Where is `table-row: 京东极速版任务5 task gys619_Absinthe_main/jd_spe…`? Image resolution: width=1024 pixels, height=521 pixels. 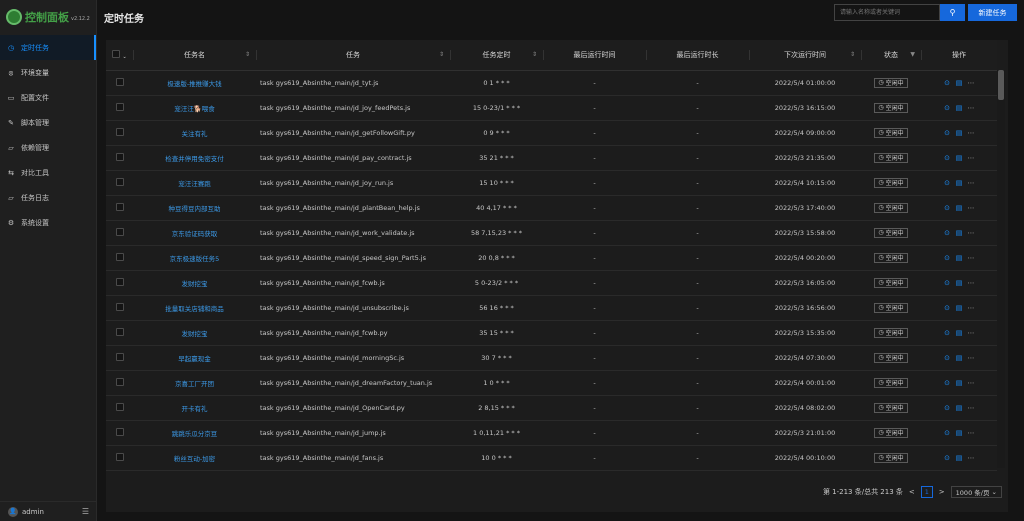 table-row: 京东极速版任务5 task gys619_Absinthe_main/jd_spe… is located at coordinates (551, 258).